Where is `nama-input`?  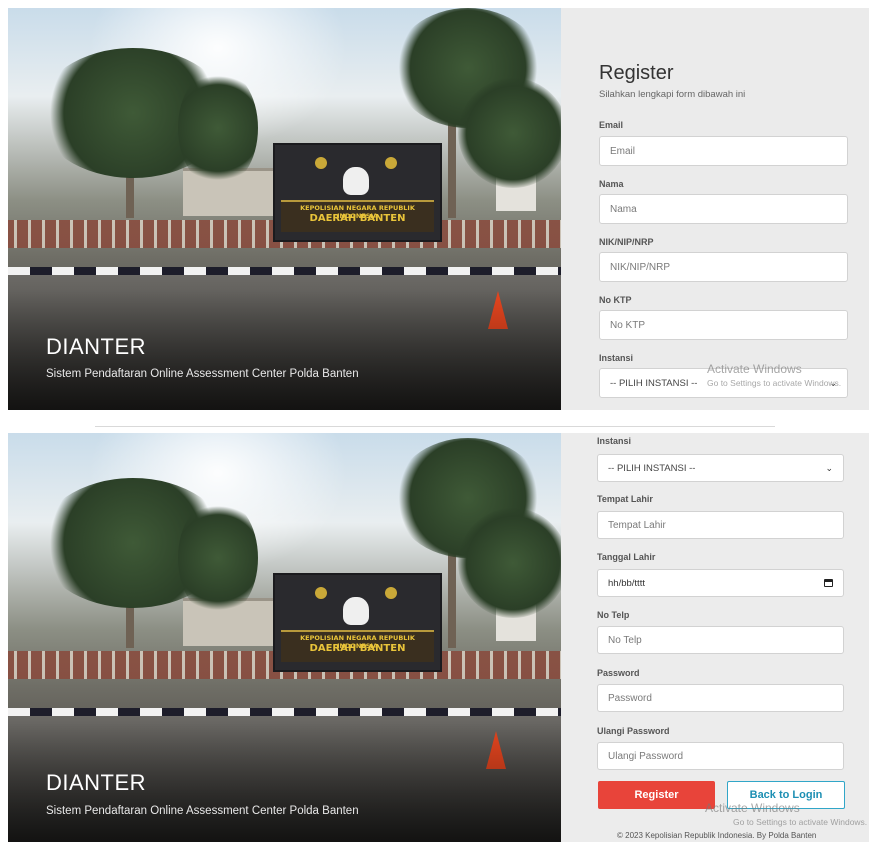
nama-input is located at coordinates (723, 209).